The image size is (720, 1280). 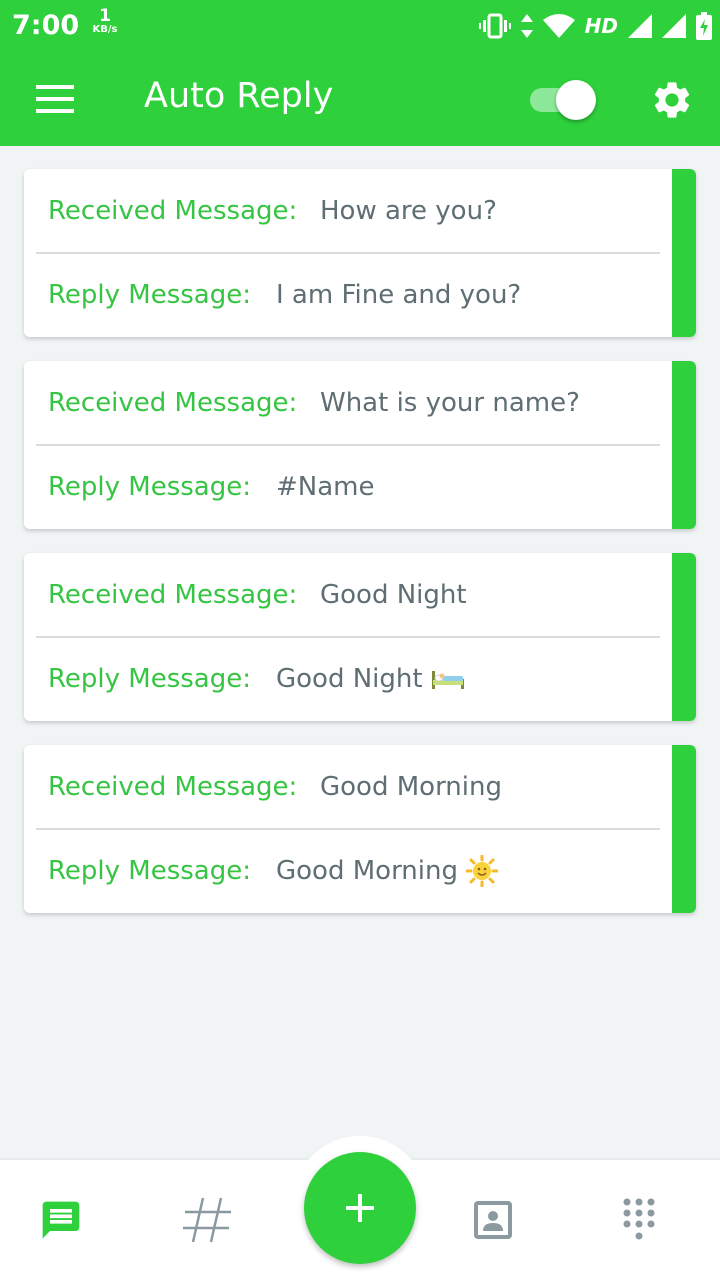 I want to click on received-row: Received Message: How are you?, so click(x=352, y=211).